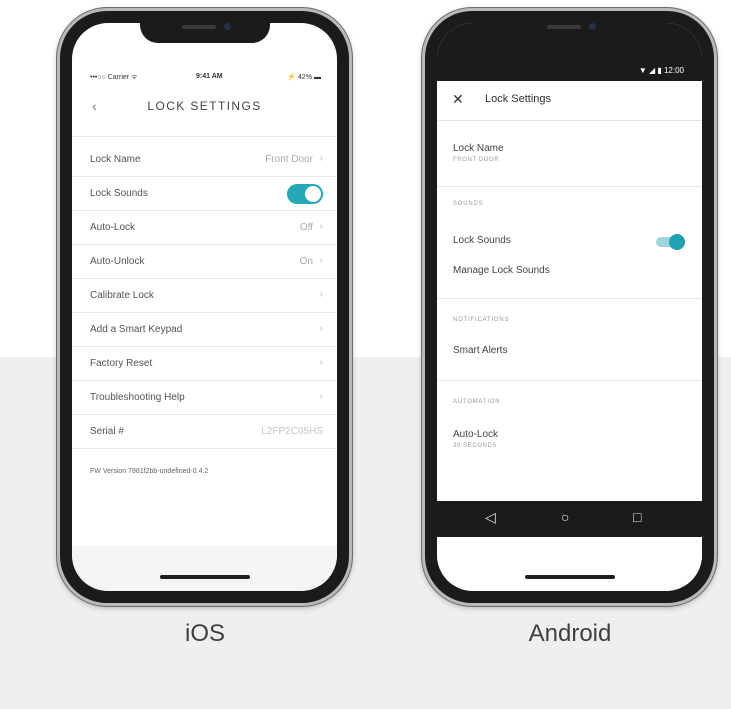 Image resolution: width=731 pixels, height=709 pixels. Describe the element at coordinates (204, 364) in the screenshot. I see `row-factory-reset: Factory Reset ›` at that location.